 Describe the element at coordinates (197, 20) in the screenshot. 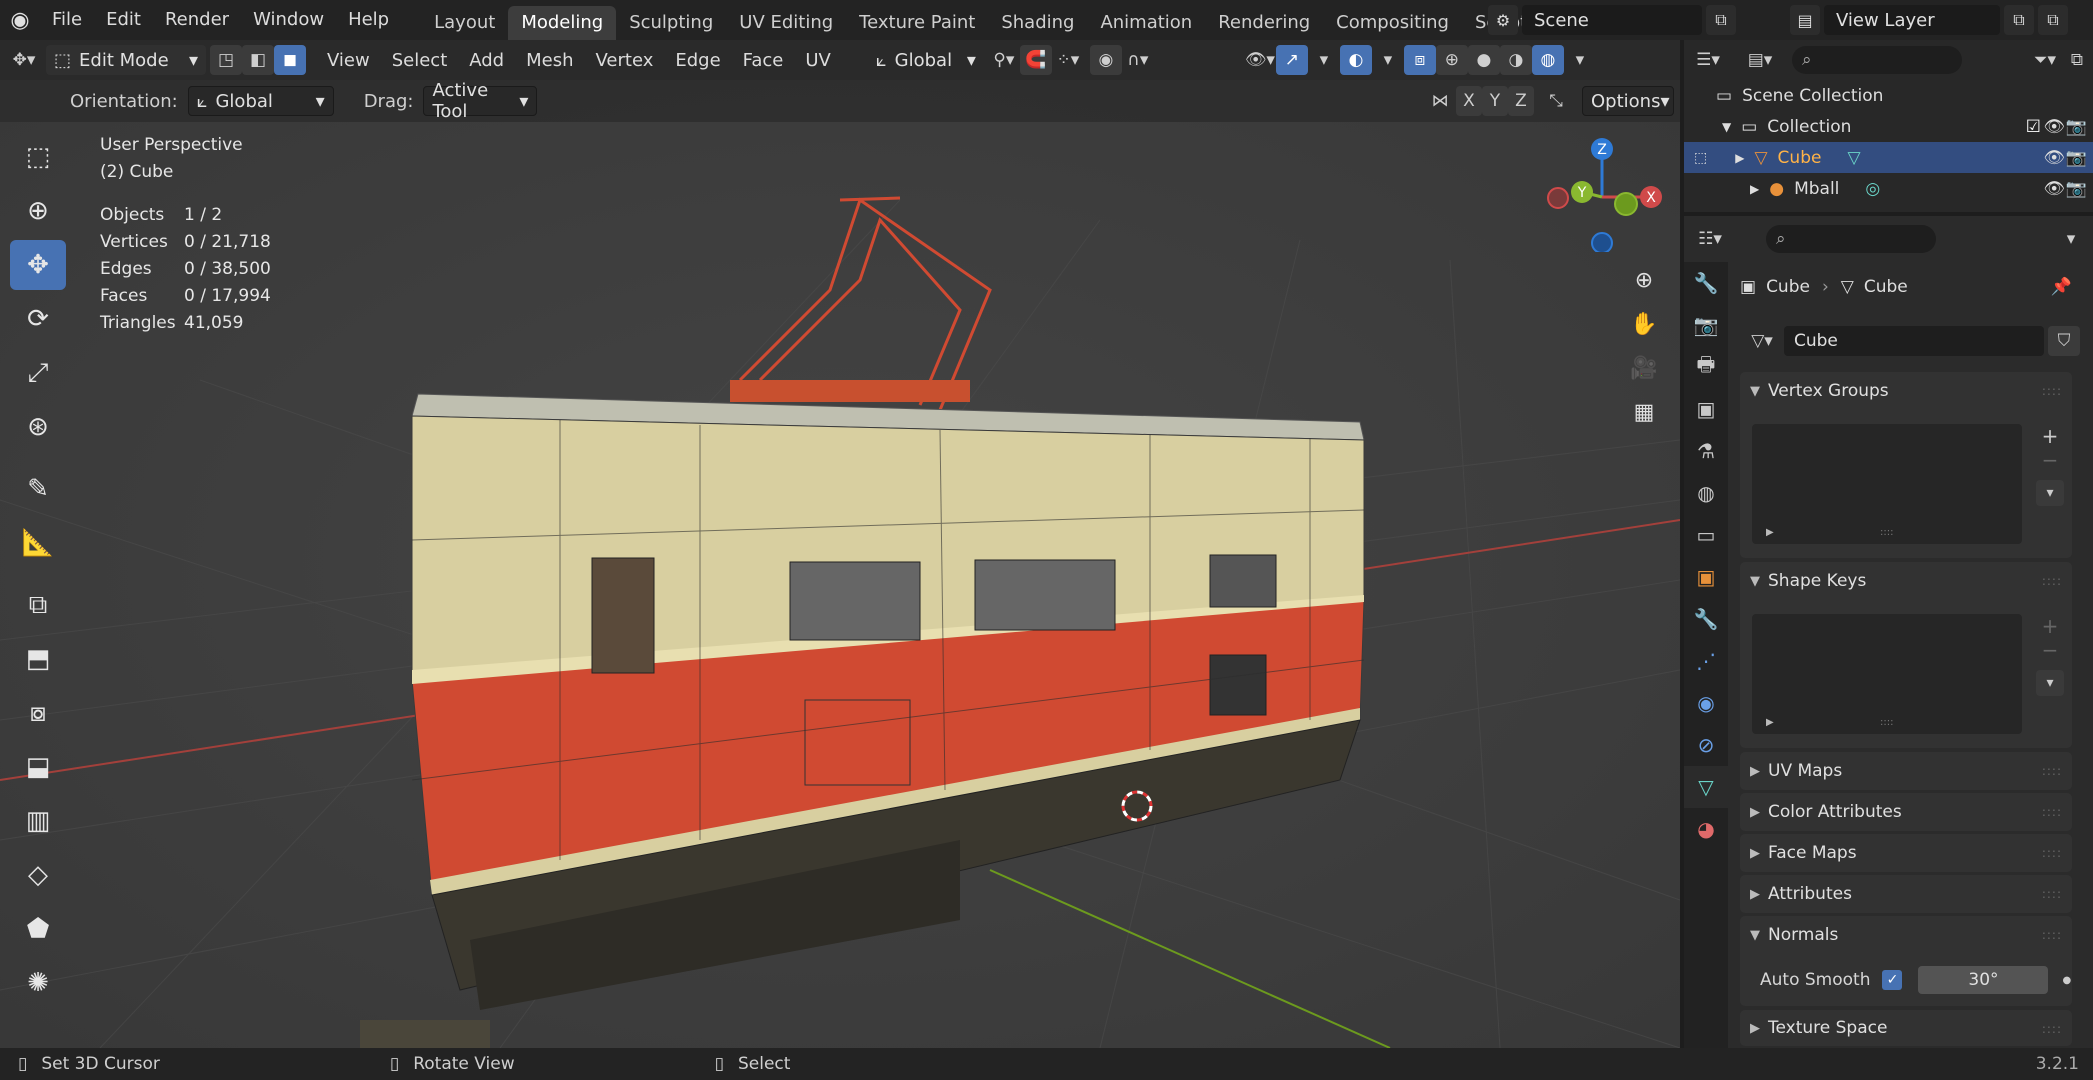

I see `menu-render: Render` at that location.